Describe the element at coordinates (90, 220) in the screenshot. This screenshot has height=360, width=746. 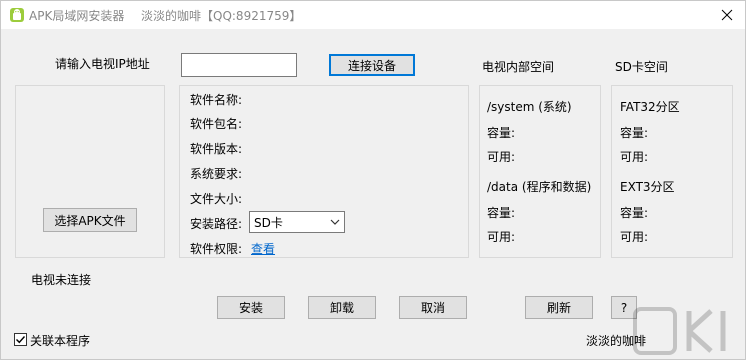
I see `select-apk-button: 选择APK文件` at that location.